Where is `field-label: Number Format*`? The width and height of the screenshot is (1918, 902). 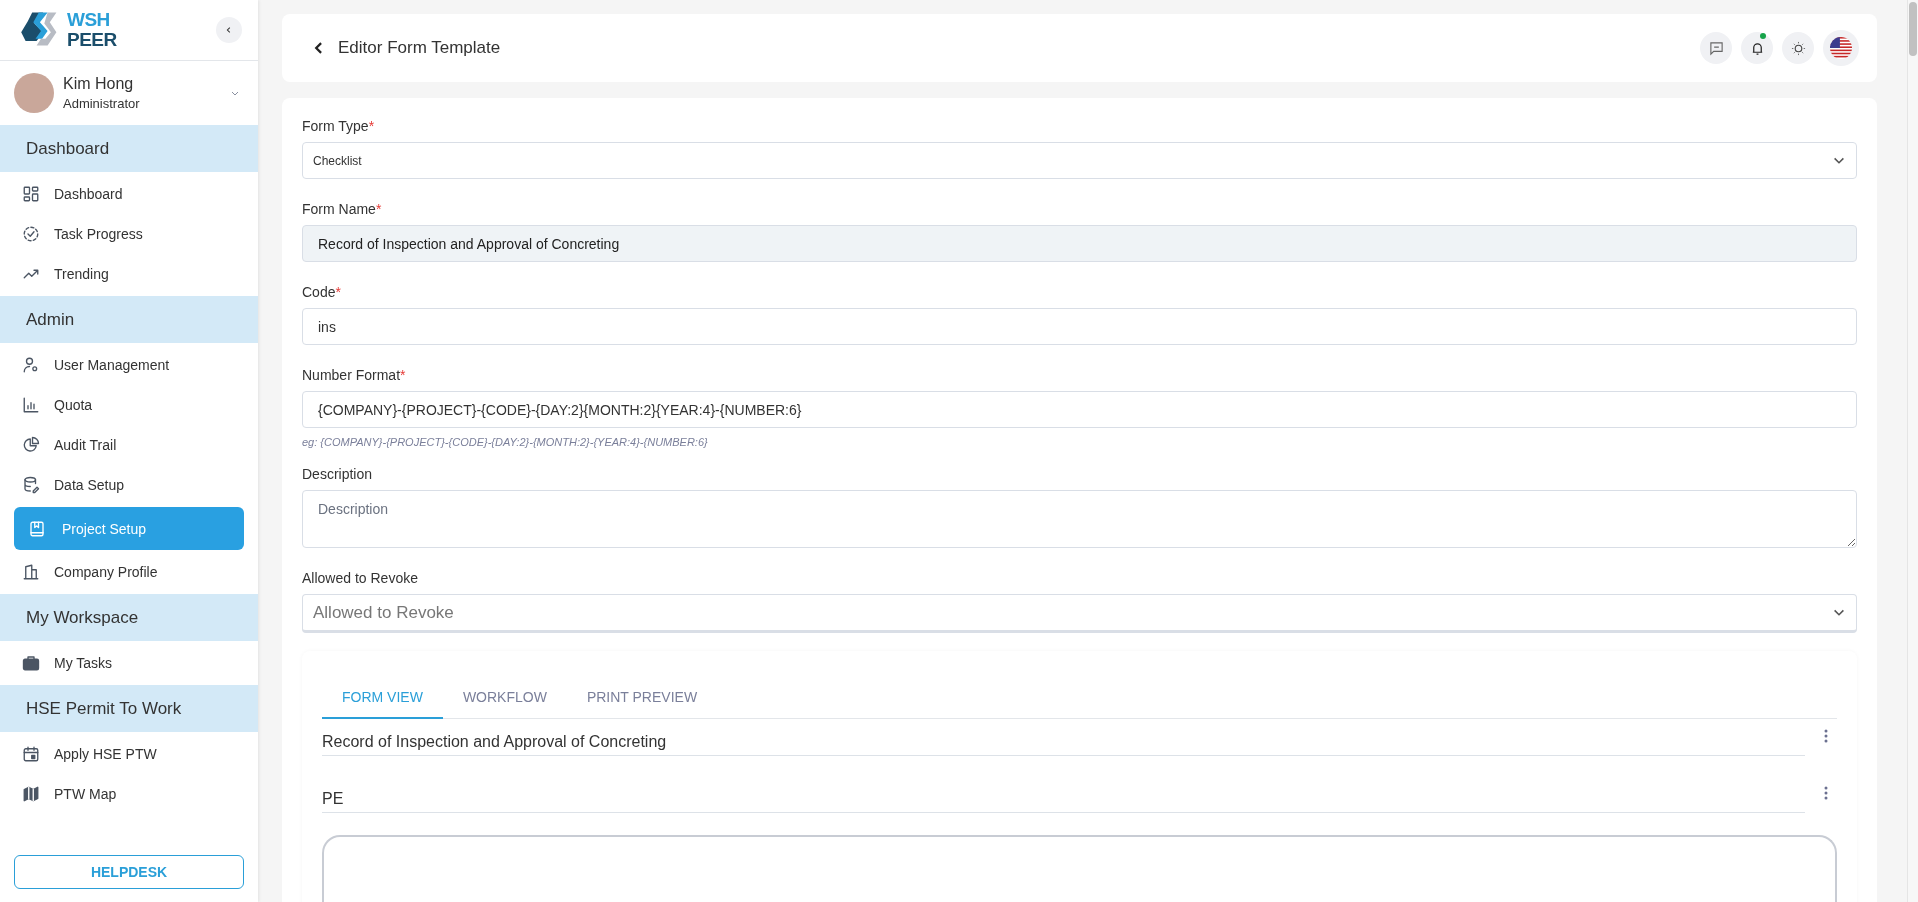
field-label: Number Format* is located at coordinates (354, 375).